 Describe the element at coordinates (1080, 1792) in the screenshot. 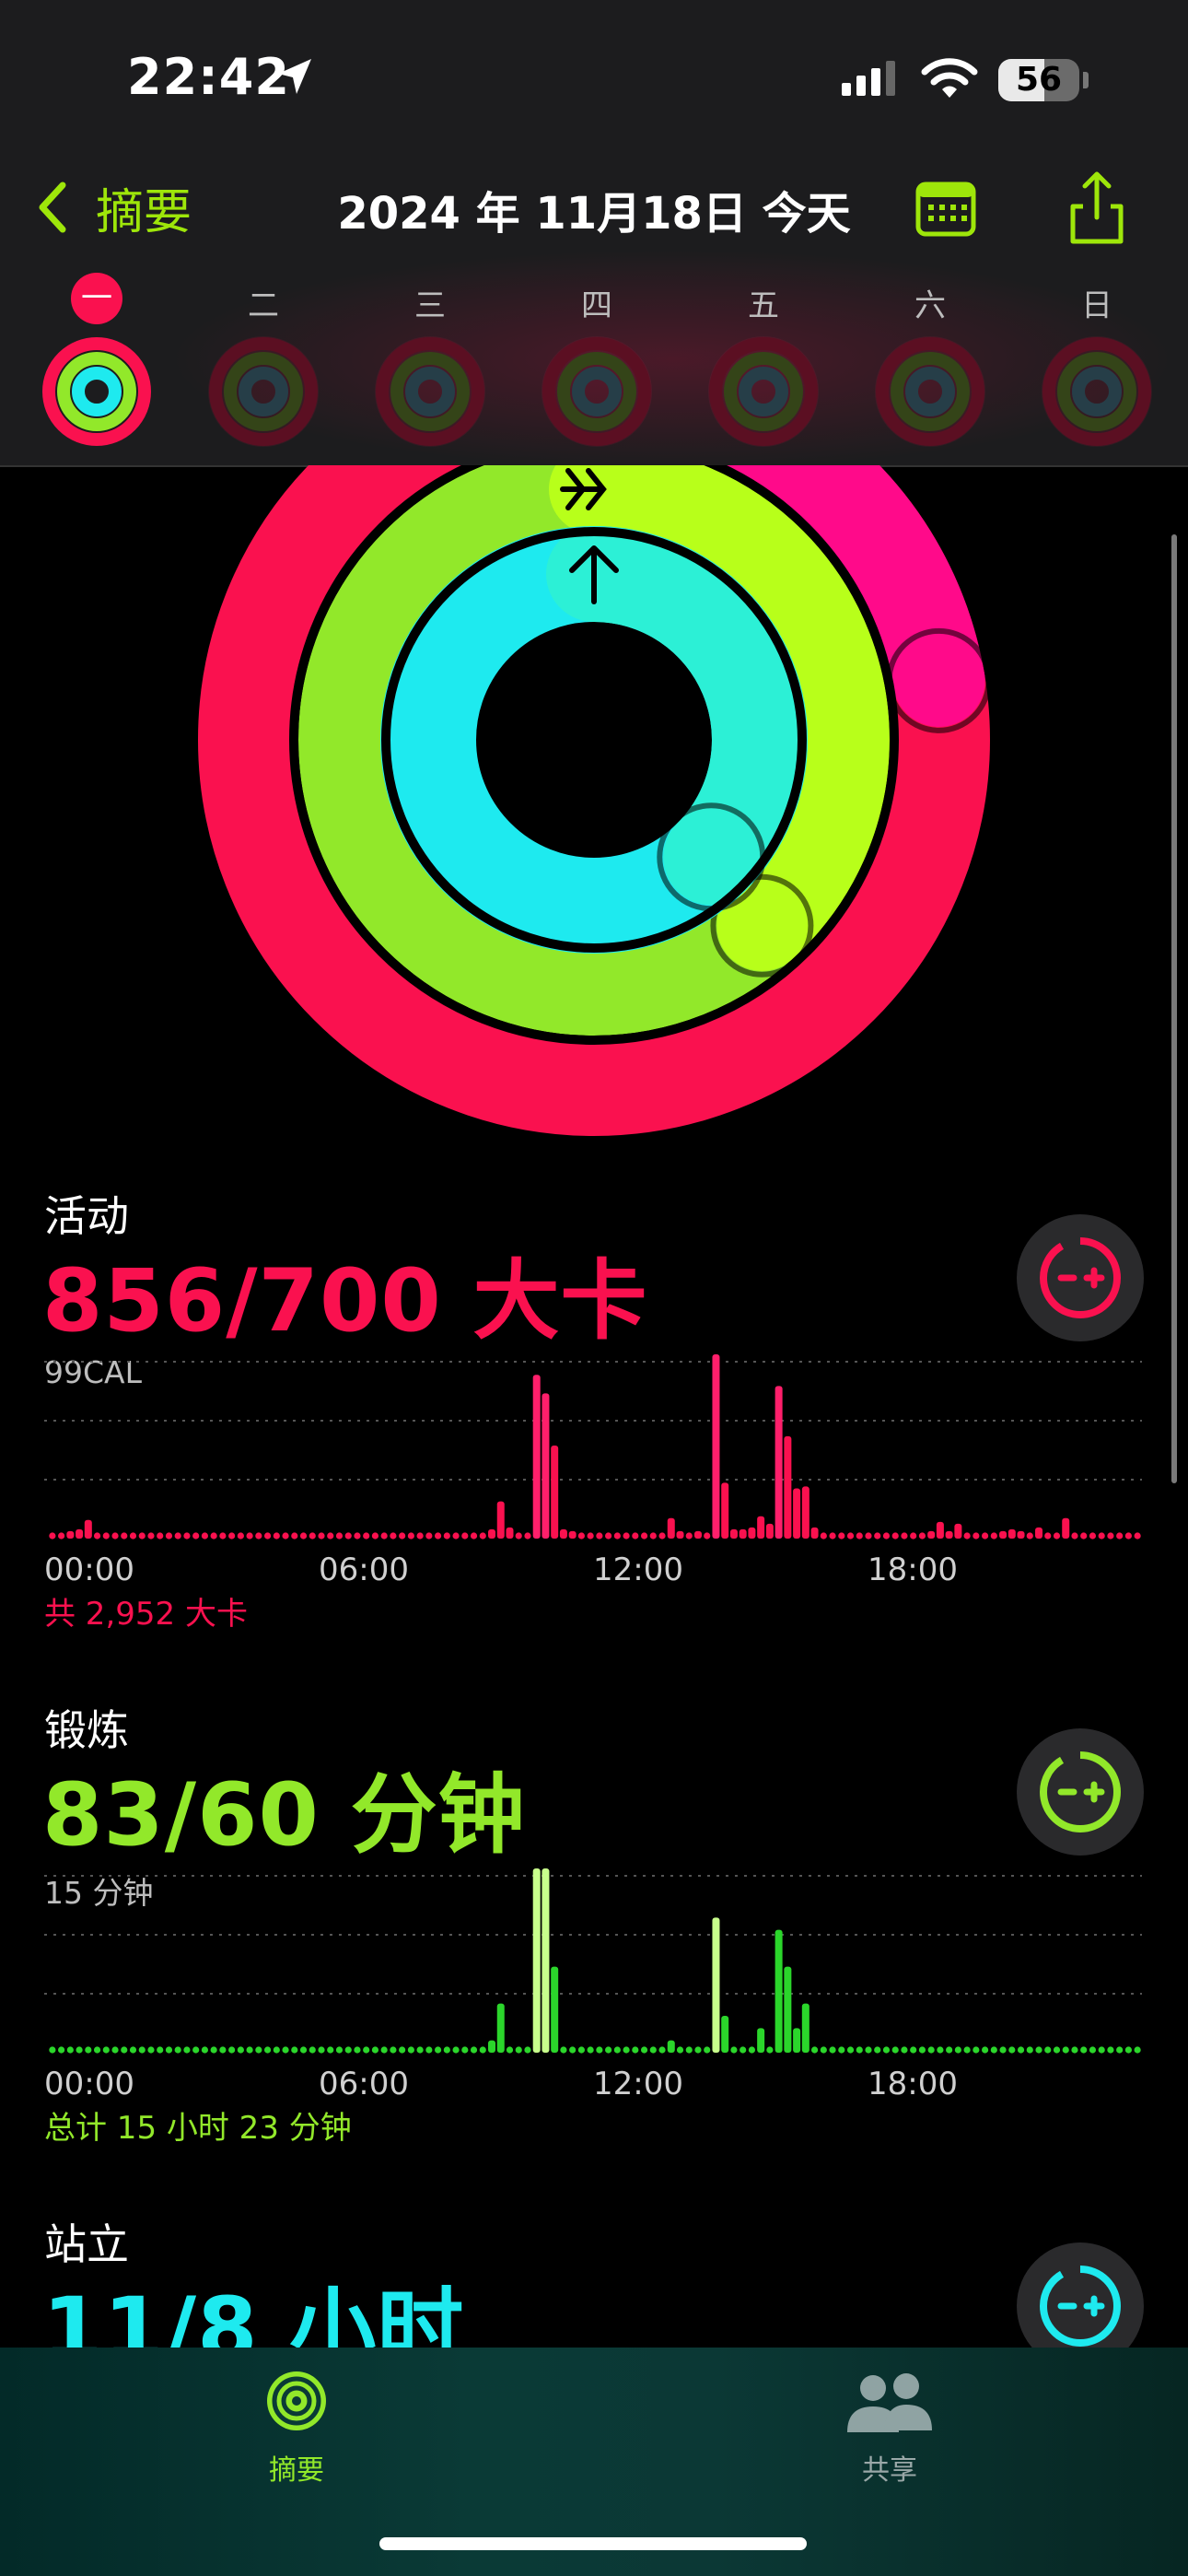

I see `exercise-goal-button` at that location.